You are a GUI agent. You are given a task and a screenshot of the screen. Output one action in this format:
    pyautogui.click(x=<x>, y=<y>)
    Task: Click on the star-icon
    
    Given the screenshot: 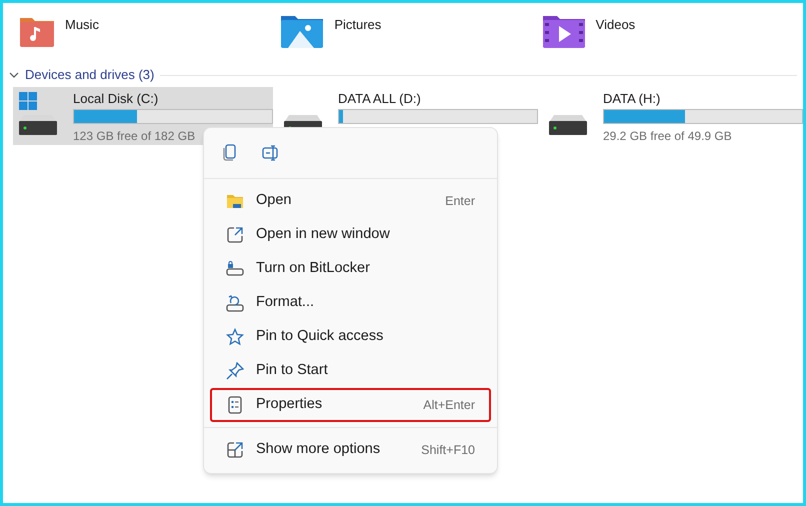 What is the action you would take?
    pyautogui.click(x=235, y=337)
    